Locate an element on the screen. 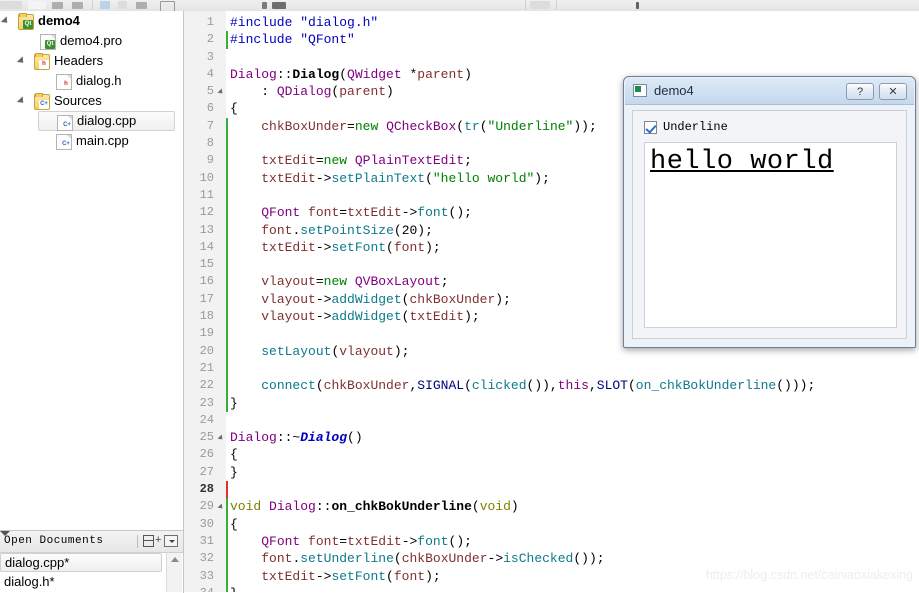 The height and width of the screenshot is (593, 919). tree-item-label: dialog.h is located at coordinates (99, 80).